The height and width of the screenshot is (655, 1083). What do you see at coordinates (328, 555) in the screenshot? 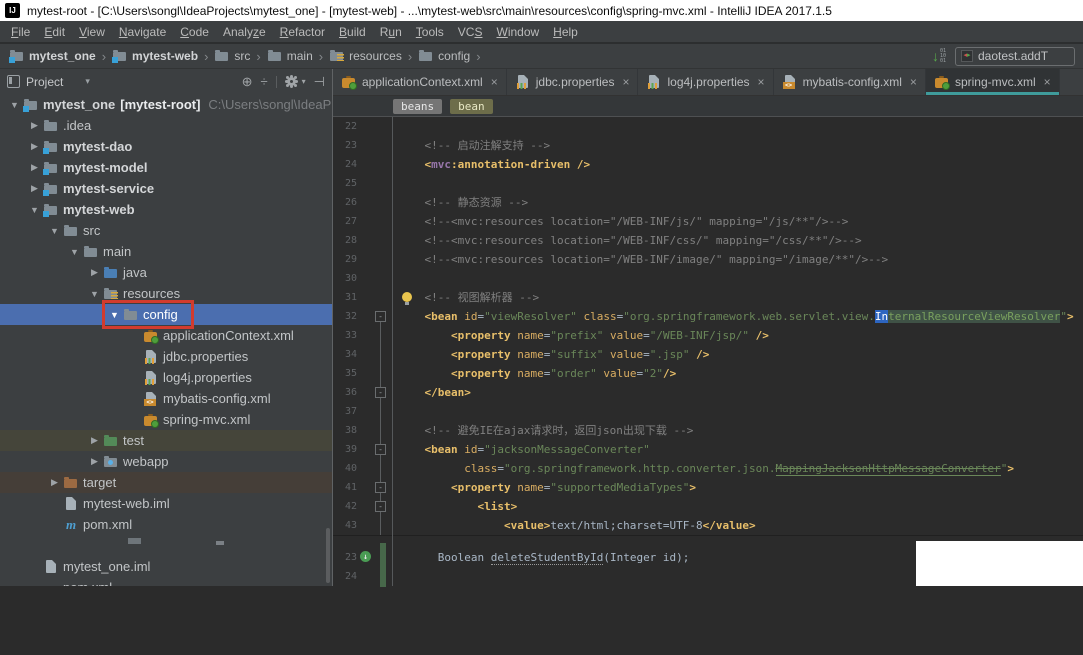
I see `project-scrollbar-thumb` at bounding box center [328, 555].